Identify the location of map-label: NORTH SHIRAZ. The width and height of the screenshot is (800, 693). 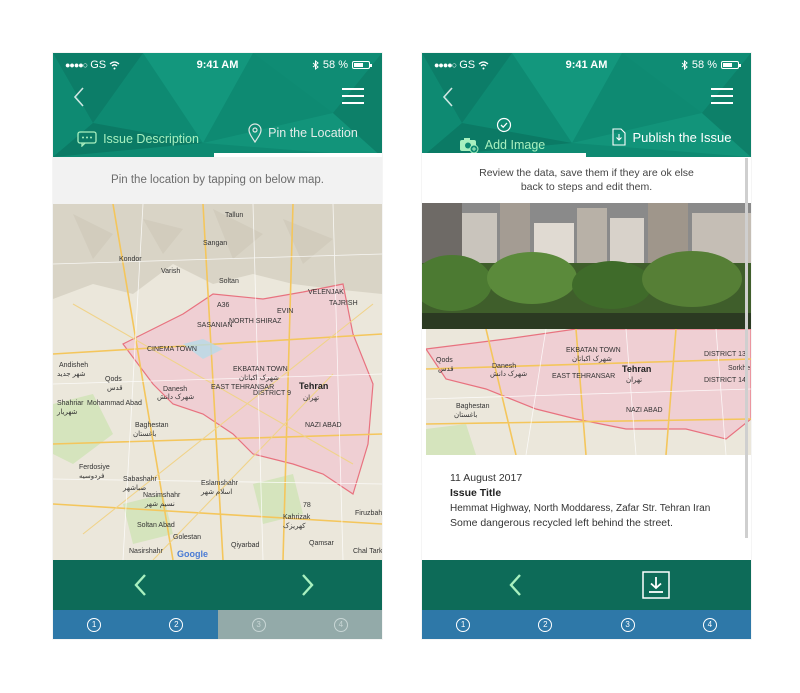
(255, 321).